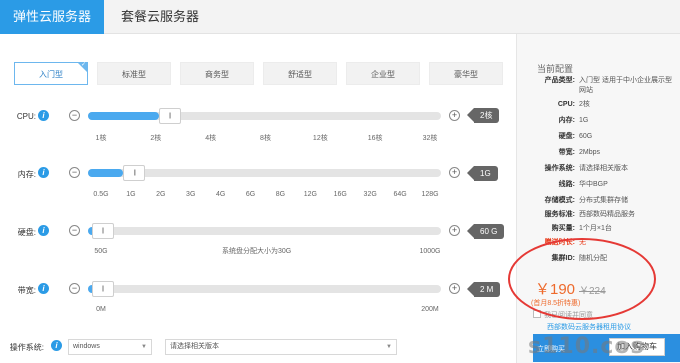 The height and width of the screenshot is (363, 680). What do you see at coordinates (74, 172) in the screenshot?
I see `memory-minus-button: −` at bounding box center [74, 172].